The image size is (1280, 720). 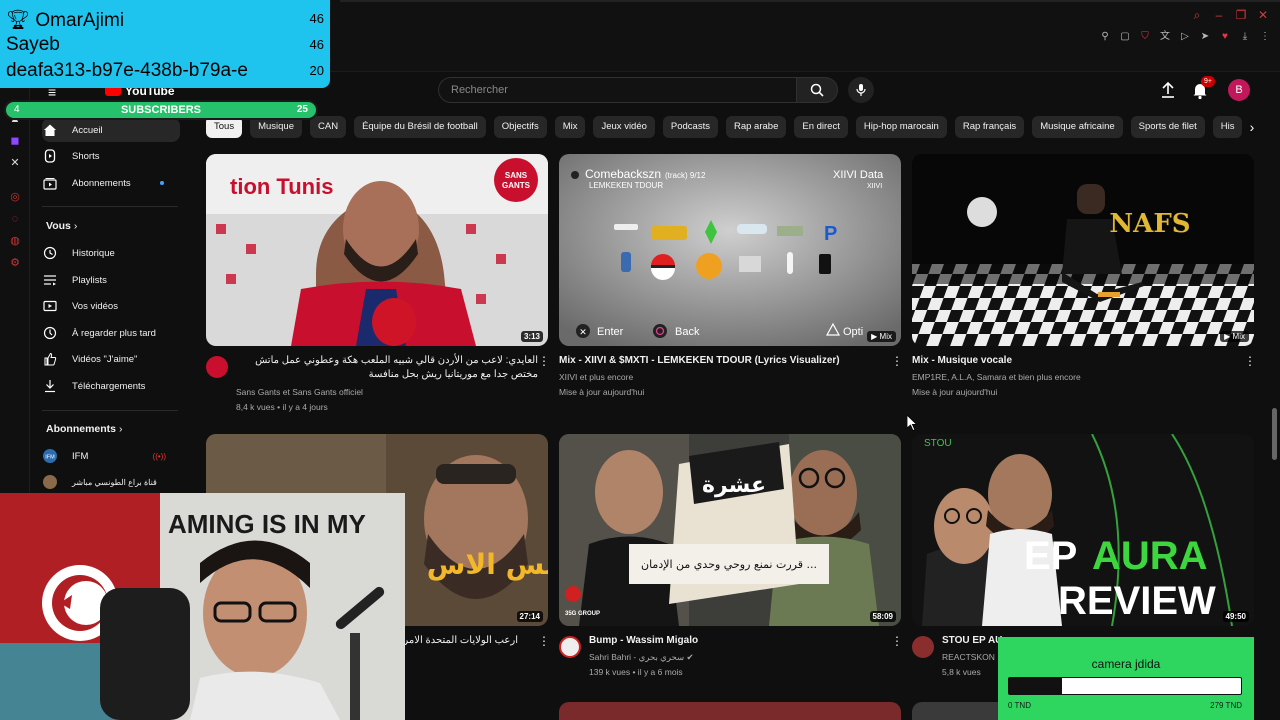 What do you see at coordinates (1239, 90) in the screenshot?
I see `account-avatar: B` at bounding box center [1239, 90].